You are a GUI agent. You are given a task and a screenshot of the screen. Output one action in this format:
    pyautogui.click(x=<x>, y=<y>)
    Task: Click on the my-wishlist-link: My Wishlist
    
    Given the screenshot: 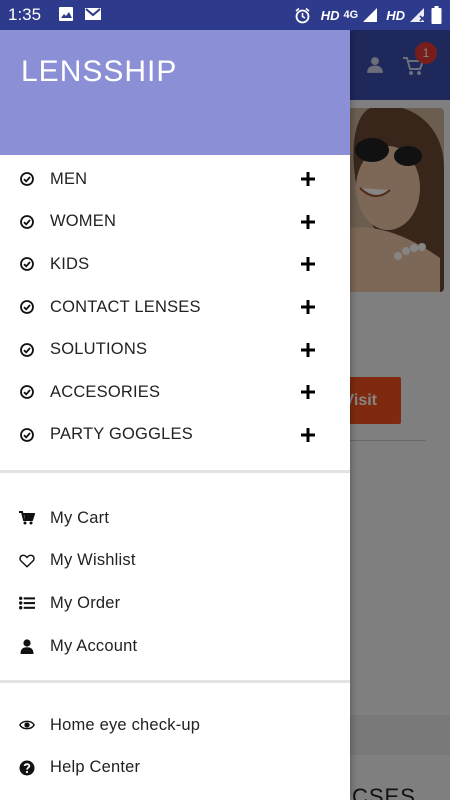 What is the action you would take?
    pyautogui.click(x=175, y=561)
    